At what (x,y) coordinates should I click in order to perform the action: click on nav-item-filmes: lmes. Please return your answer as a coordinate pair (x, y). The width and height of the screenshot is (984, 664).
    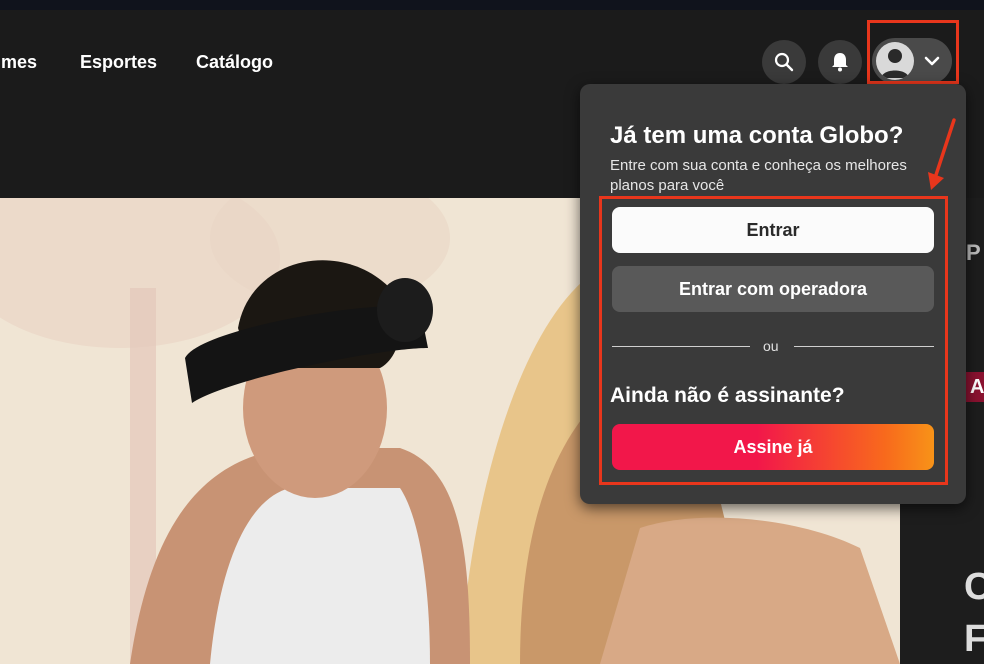
    Looking at the image, I should click on (18, 62).